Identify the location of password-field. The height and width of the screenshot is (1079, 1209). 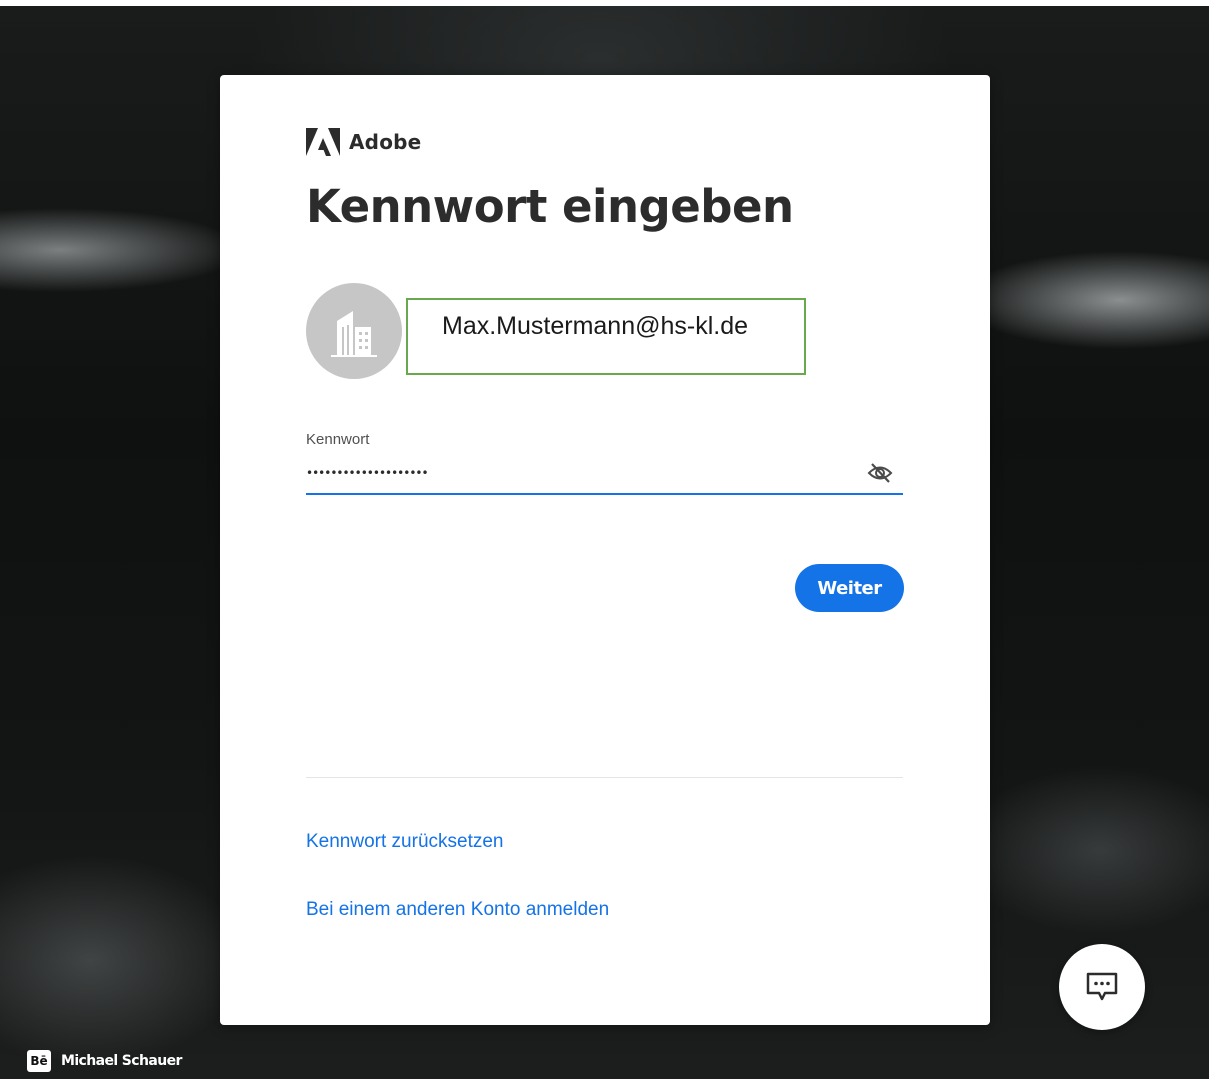
(604, 475).